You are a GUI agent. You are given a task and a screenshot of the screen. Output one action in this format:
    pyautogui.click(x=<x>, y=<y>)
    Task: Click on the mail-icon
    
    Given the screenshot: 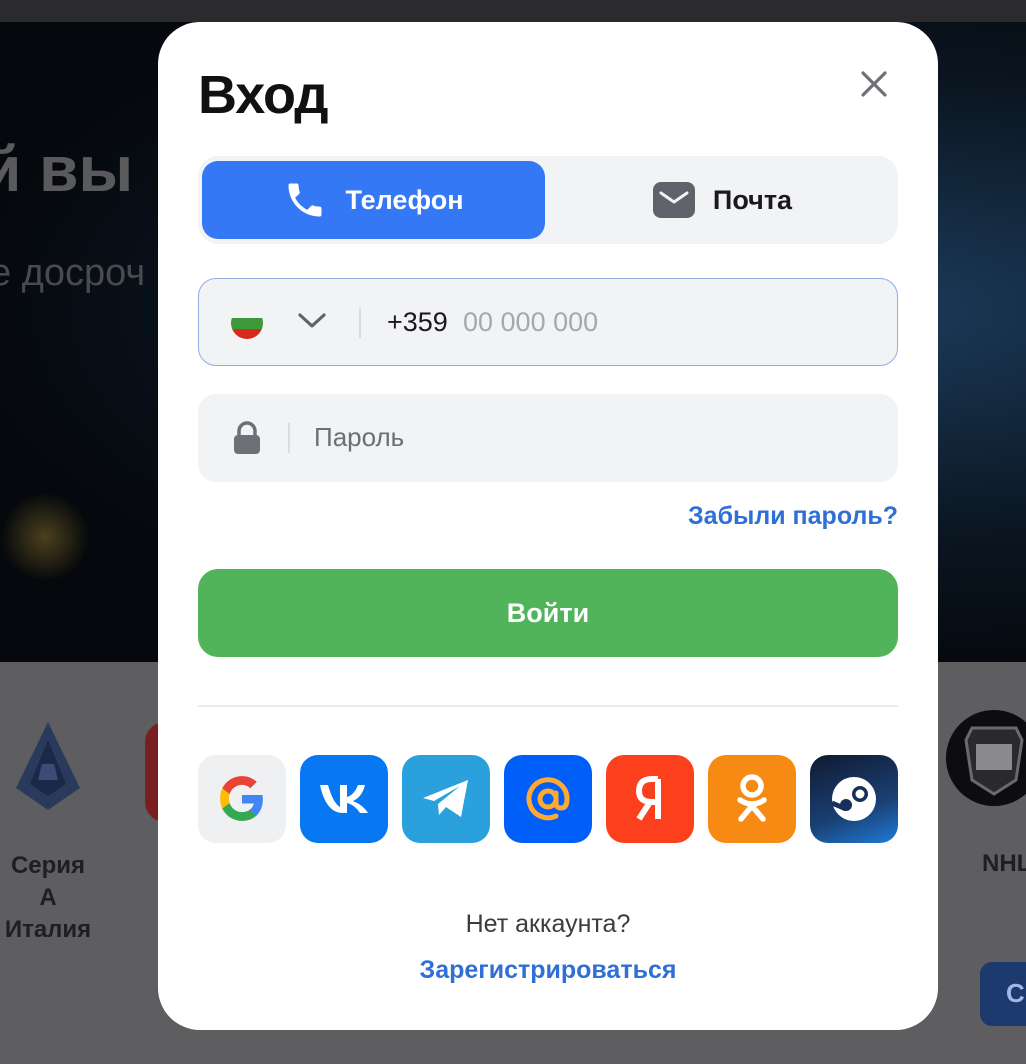 What is the action you would take?
    pyautogui.click(x=673, y=200)
    